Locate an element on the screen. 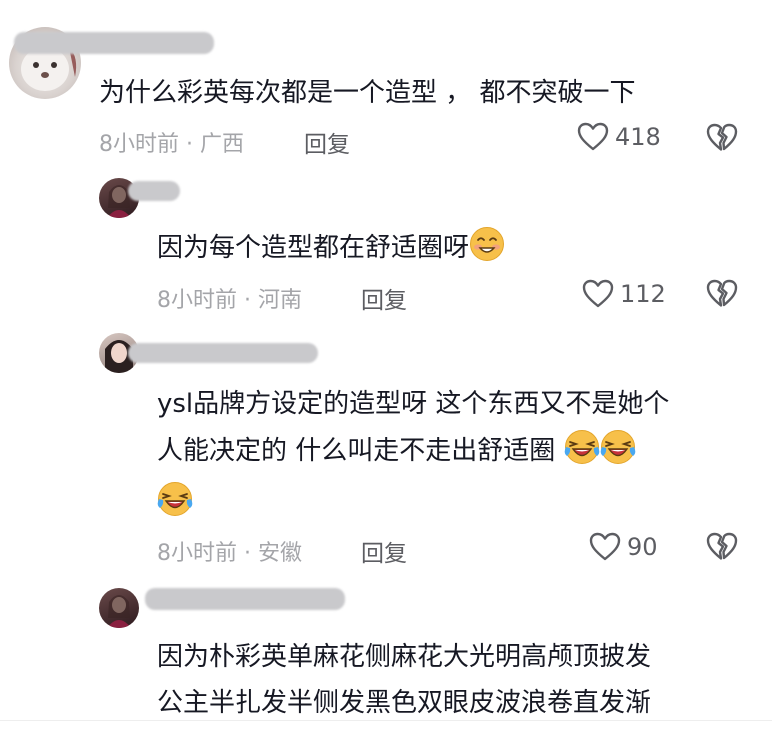  location: · 河南 is located at coordinates (273, 300).